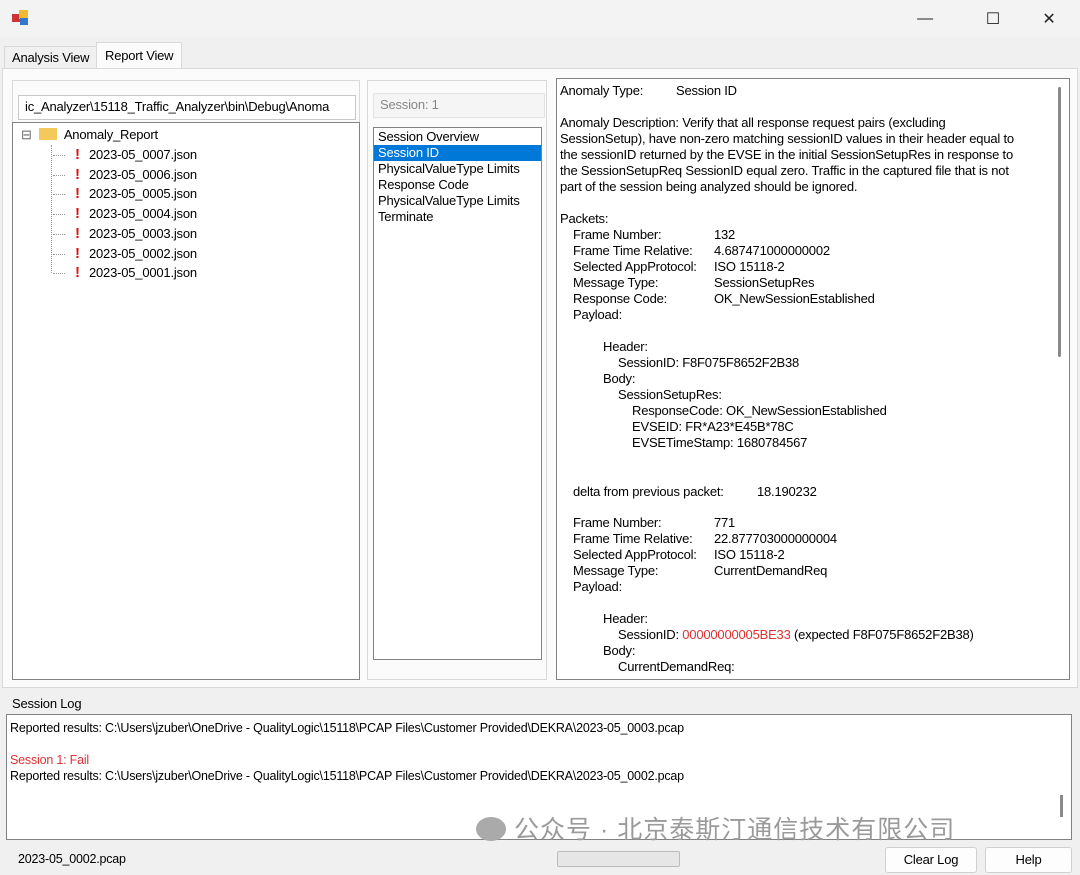 The image size is (1080, 875). What do you see at coordinates (139, 55) in the screenshot?
I see `tab-report-view: Report View` at bounding box center [139, 55].